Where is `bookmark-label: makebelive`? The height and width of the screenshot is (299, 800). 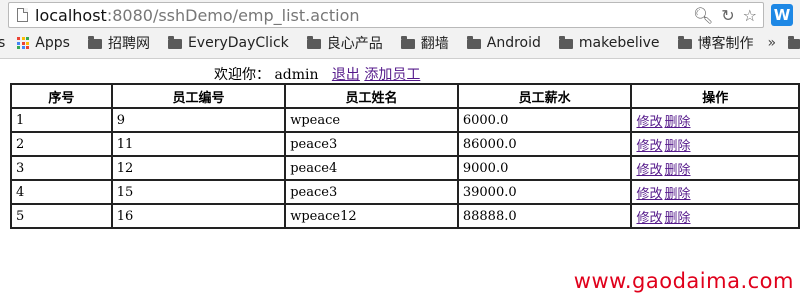 bookmark-label: makebelive is located at coordinates (619, 43).